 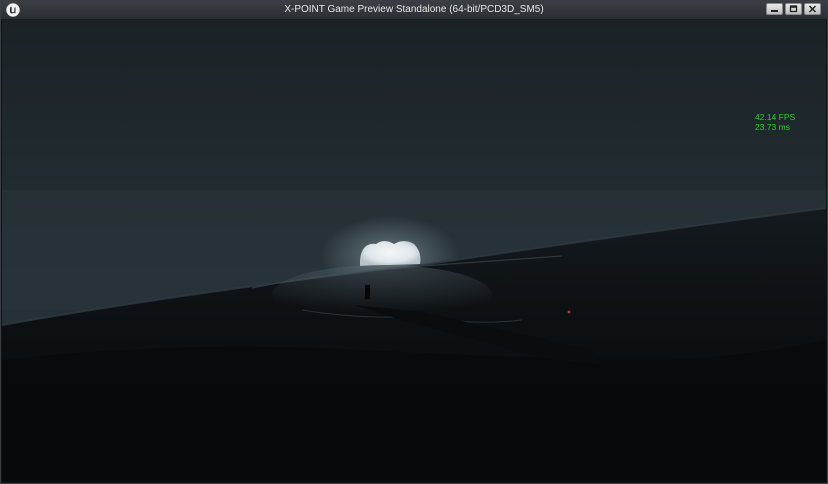 What do you see at coordinates (772, 127) in the screenshot?
I see `frame-time-readout: 23.73 ms` at bounding box center [772, 127].